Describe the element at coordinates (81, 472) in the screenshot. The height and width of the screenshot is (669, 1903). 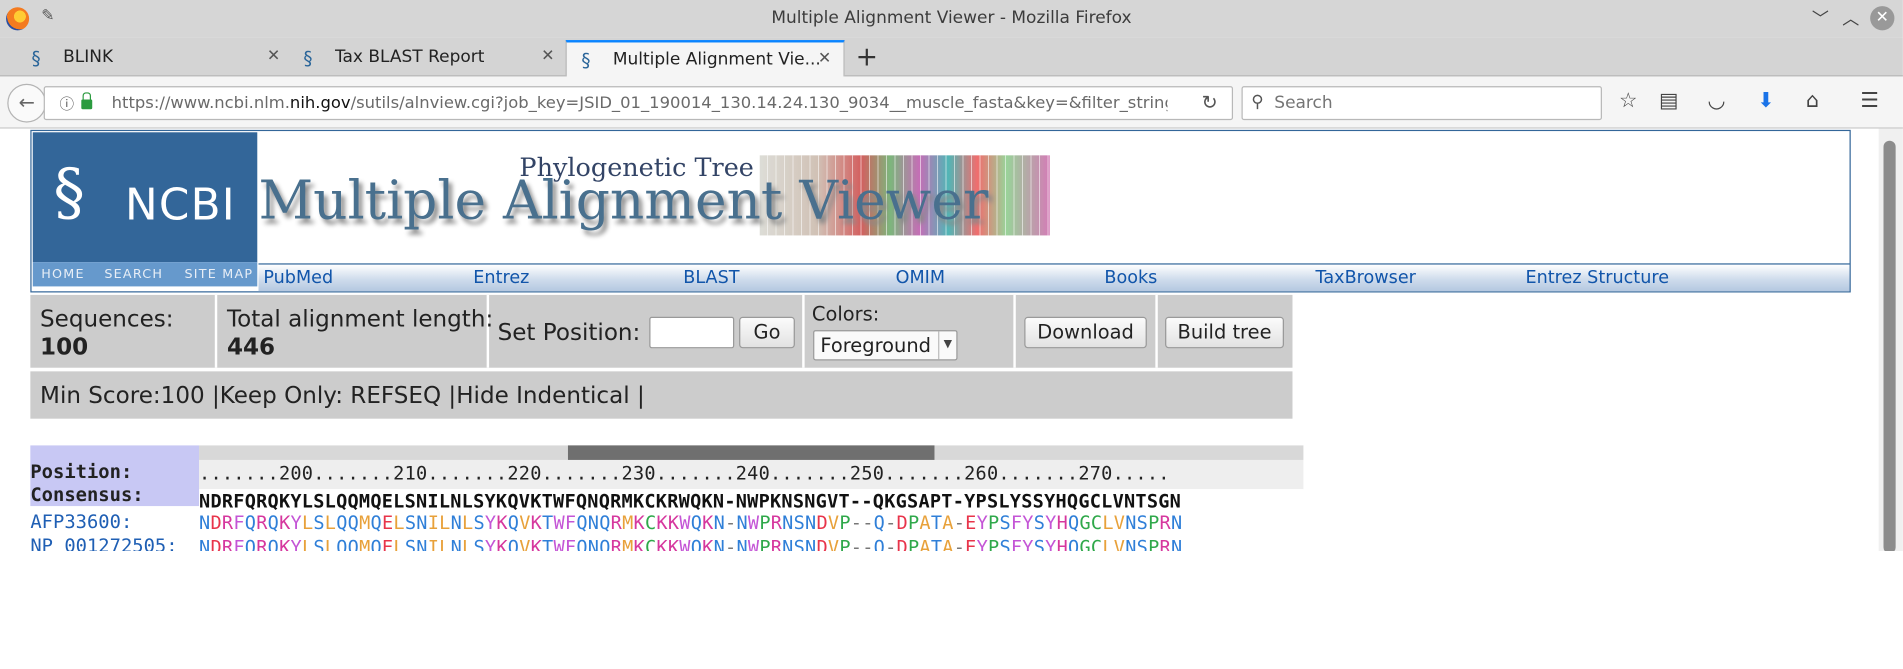
I see `position-label: Position:` at that location.